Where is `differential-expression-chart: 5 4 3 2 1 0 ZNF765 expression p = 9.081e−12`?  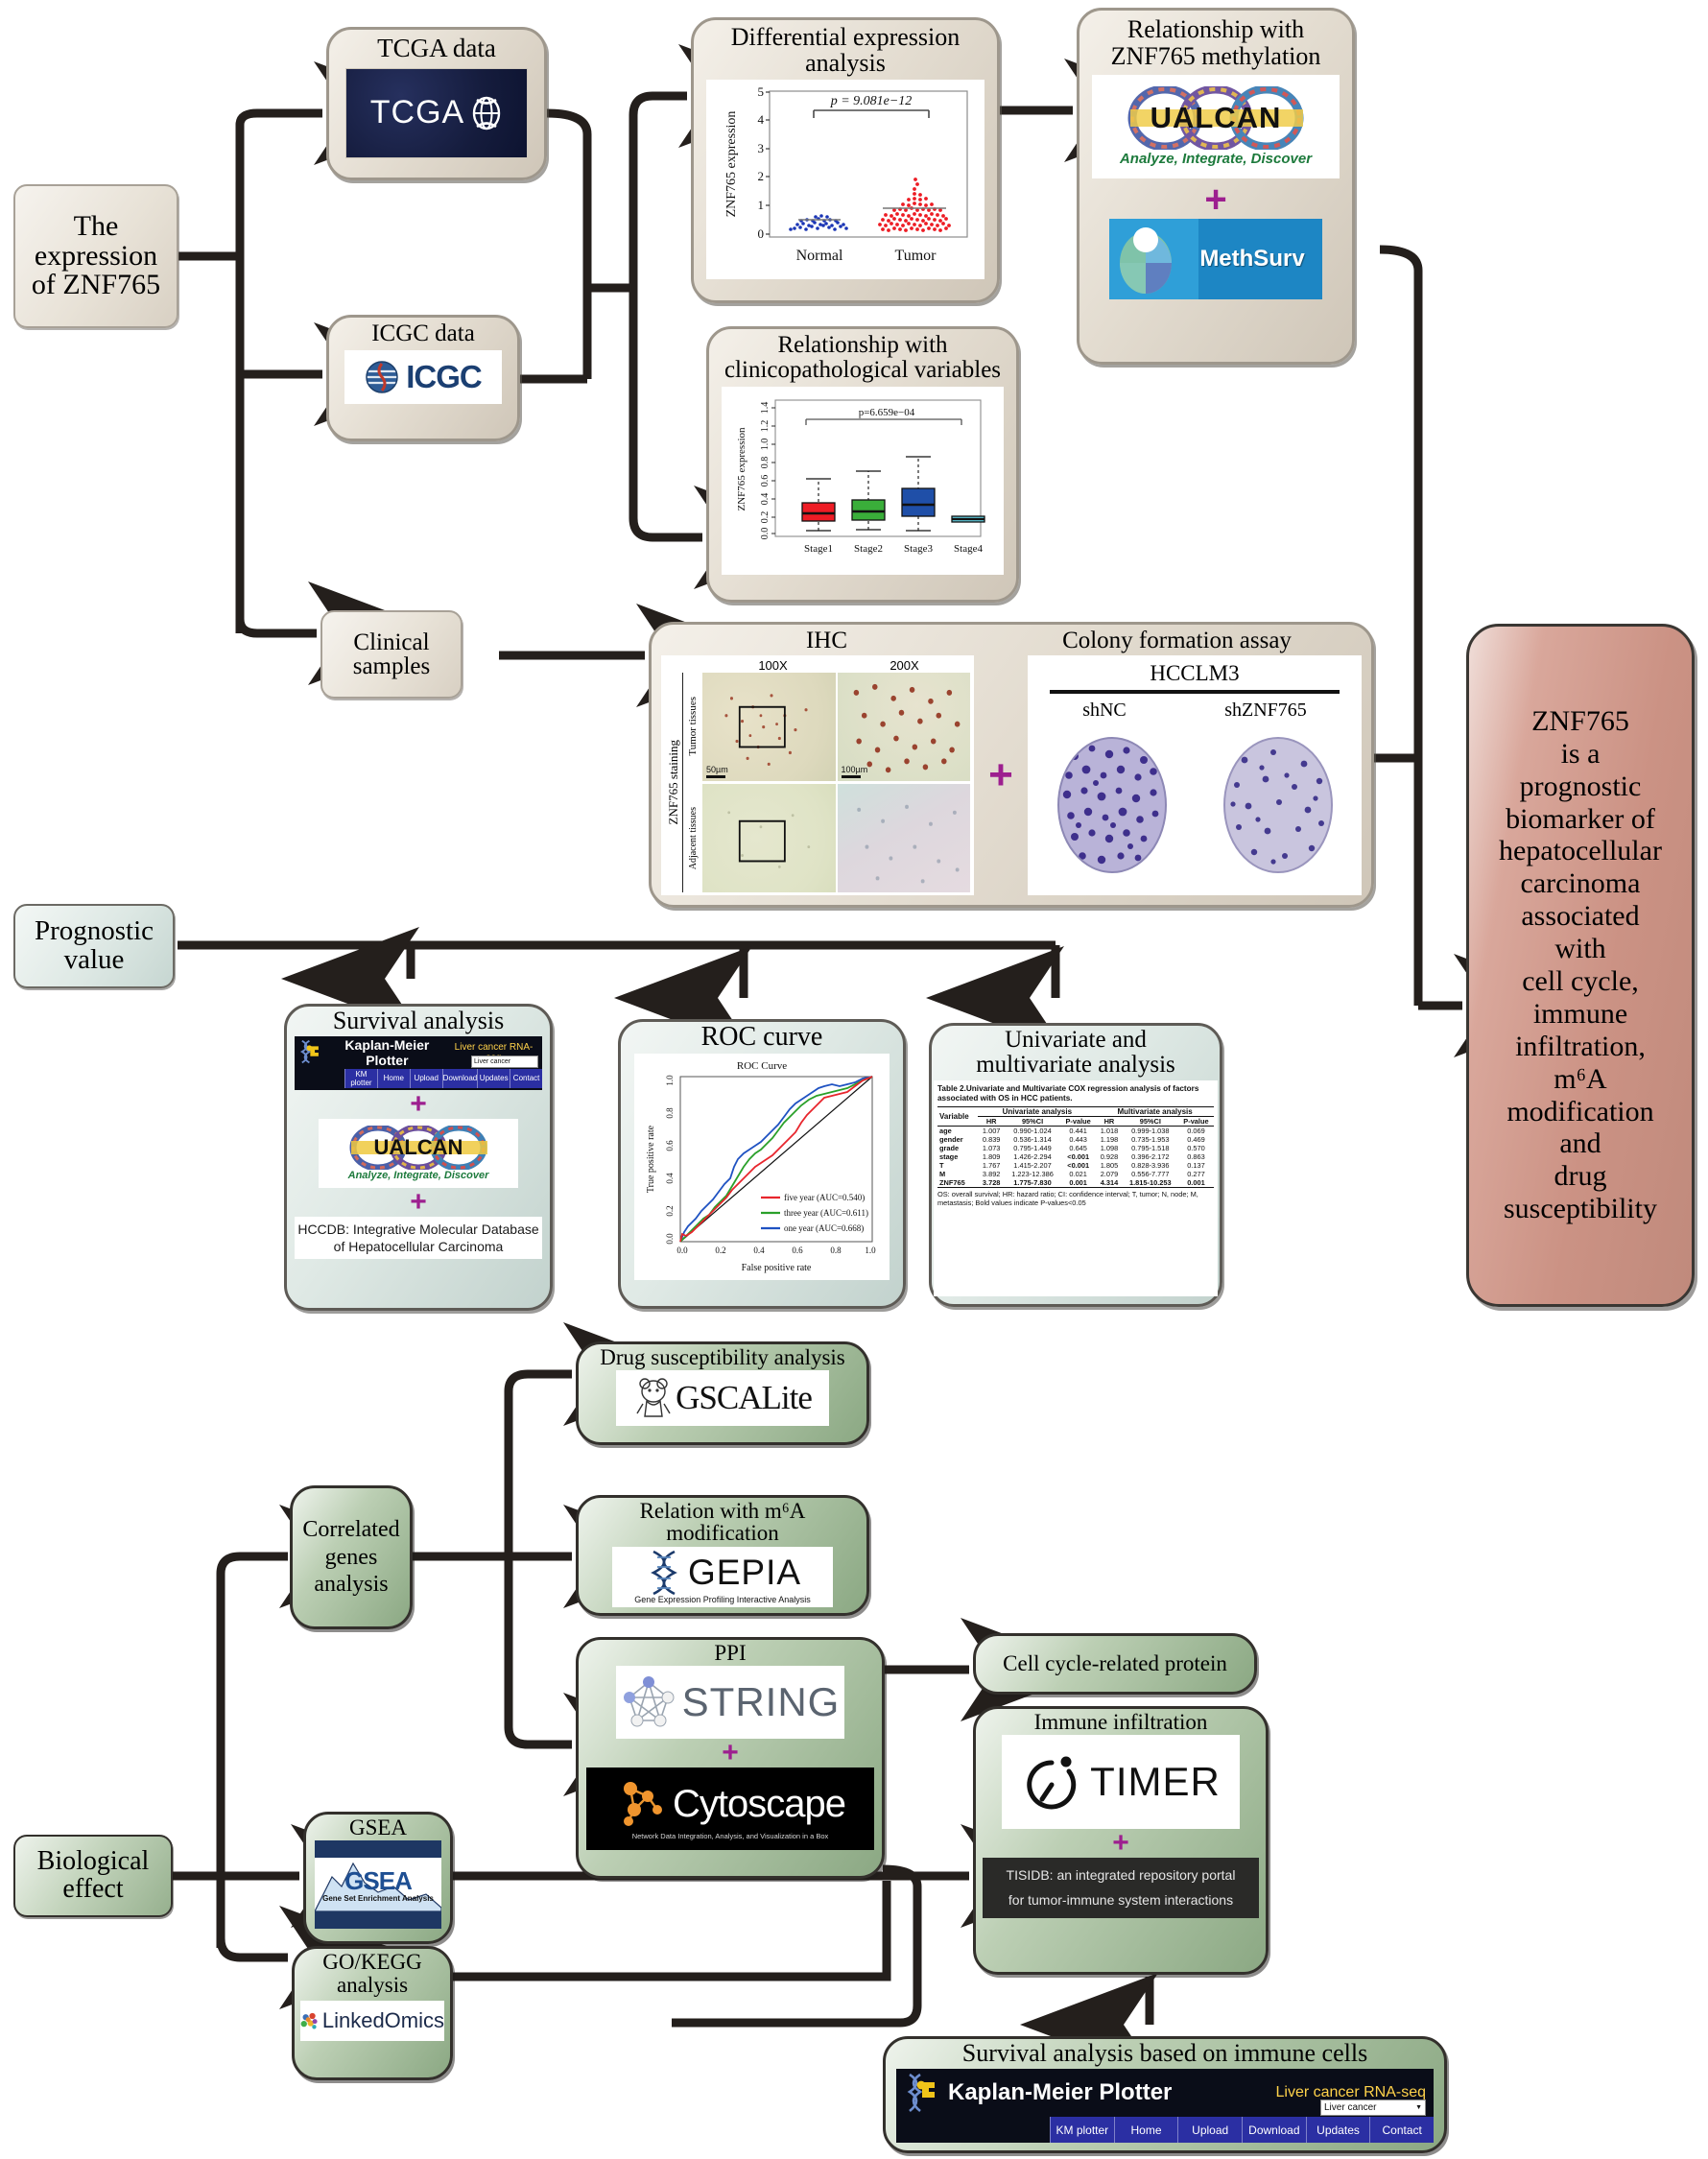
differential-expression-chart: 5 4 3 2 1 0 ZNF765 expression p = 9.081e−12 is located at coordinates (845, 180).